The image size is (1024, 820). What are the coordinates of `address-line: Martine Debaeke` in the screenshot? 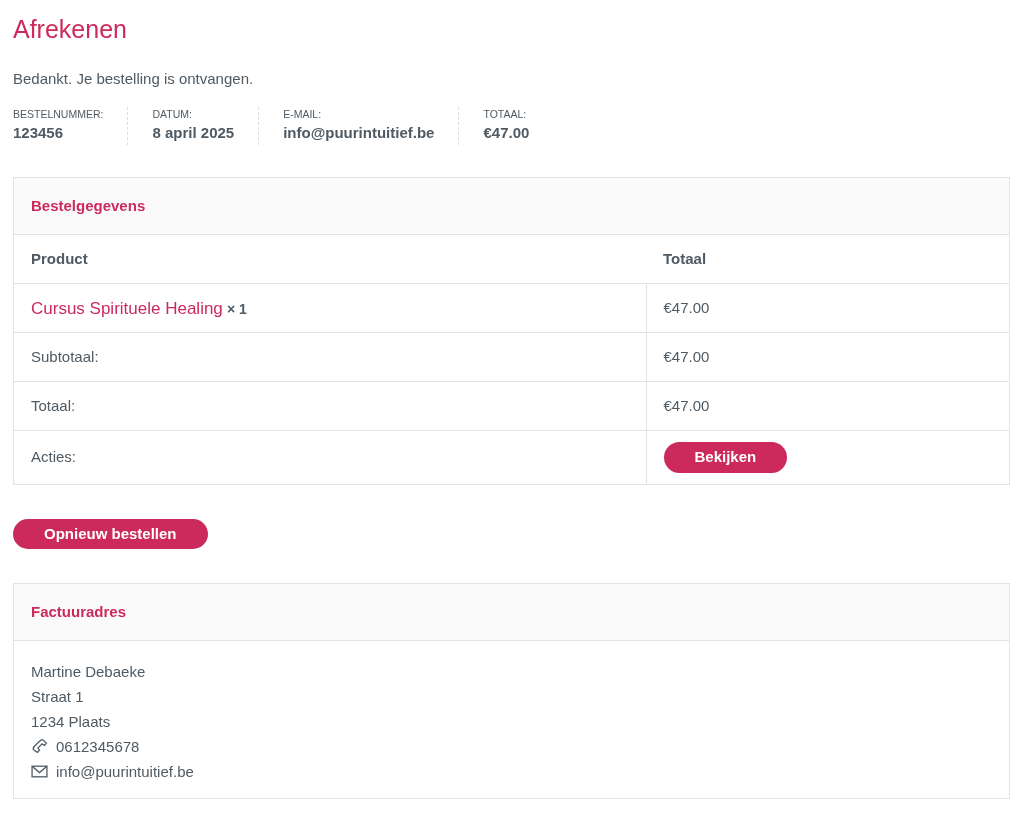 It's located at (88, 672).